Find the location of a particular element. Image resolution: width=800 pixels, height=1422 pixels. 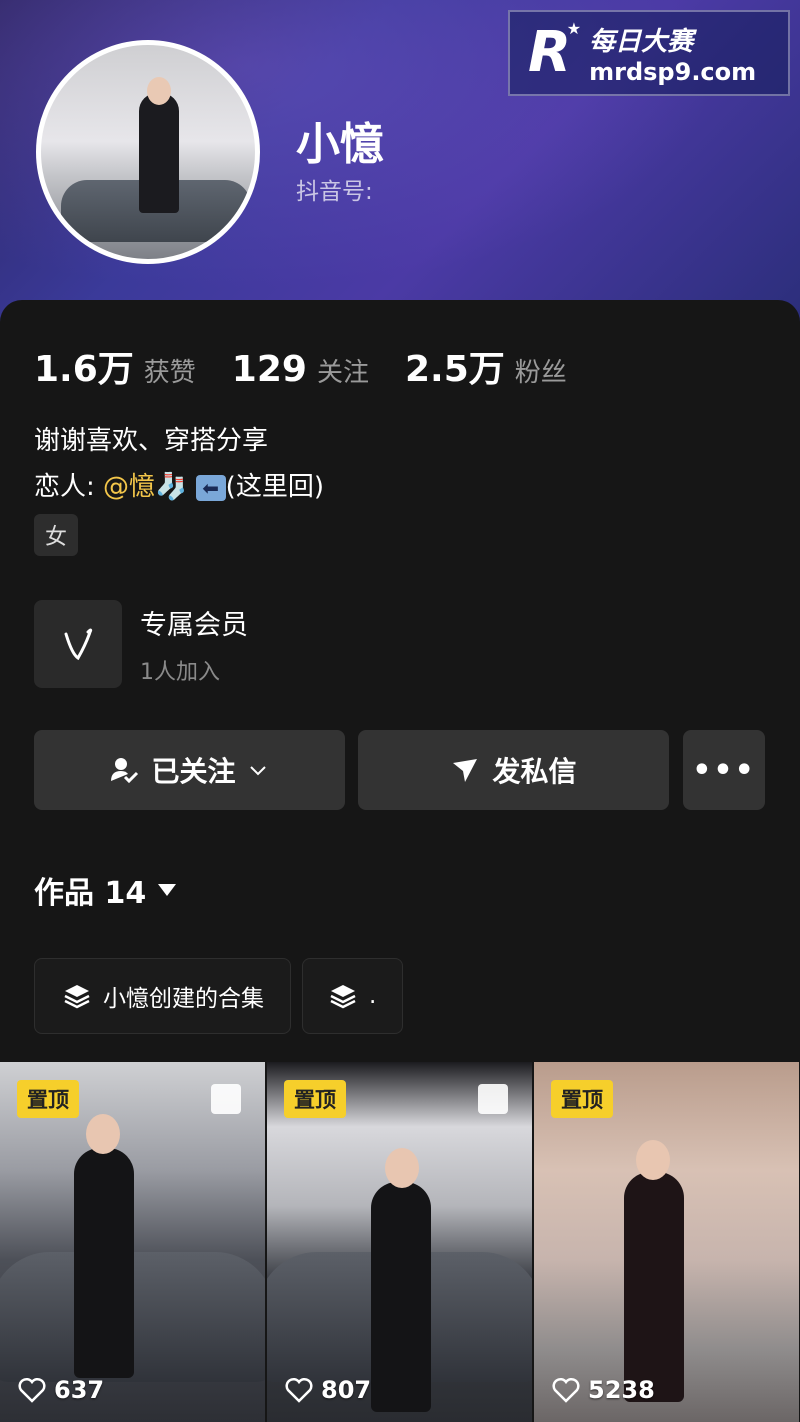

followed-button: 已关注 is located at coordinates (189, 770).